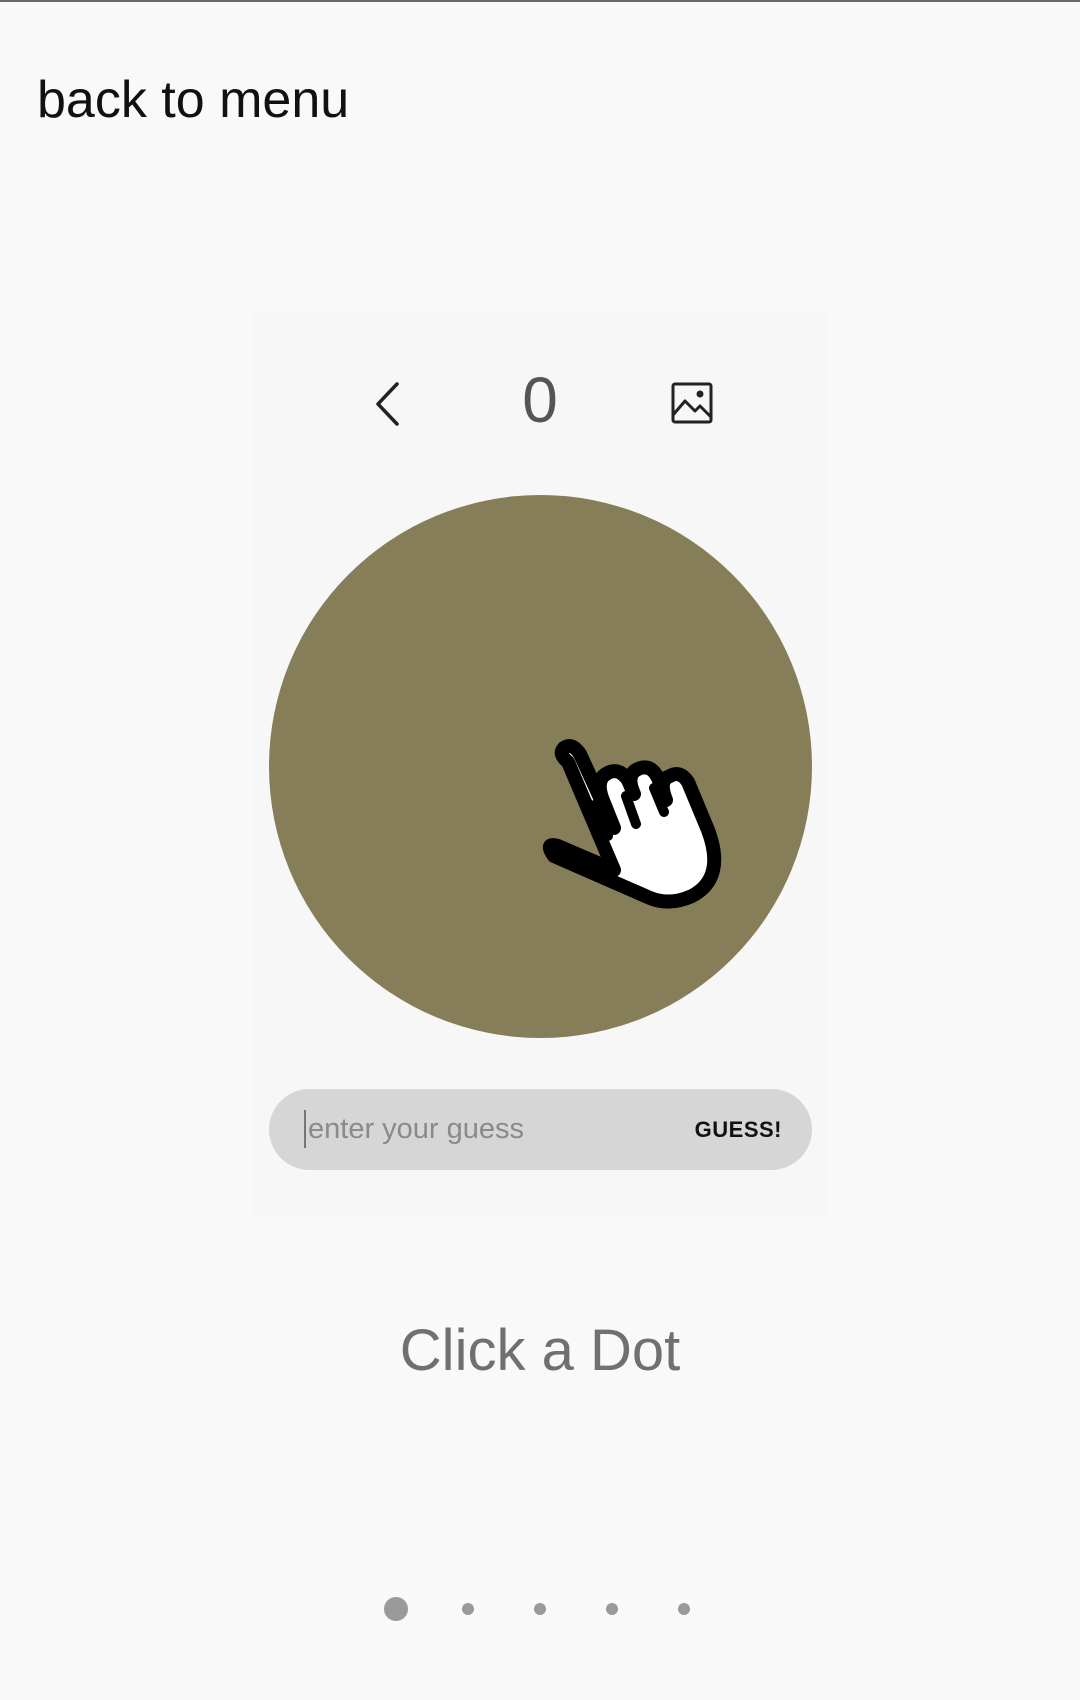 Image resolution: width=1080 pixels, height=1700 pixels. I want to click on page-indicator, so click(540, 1609).